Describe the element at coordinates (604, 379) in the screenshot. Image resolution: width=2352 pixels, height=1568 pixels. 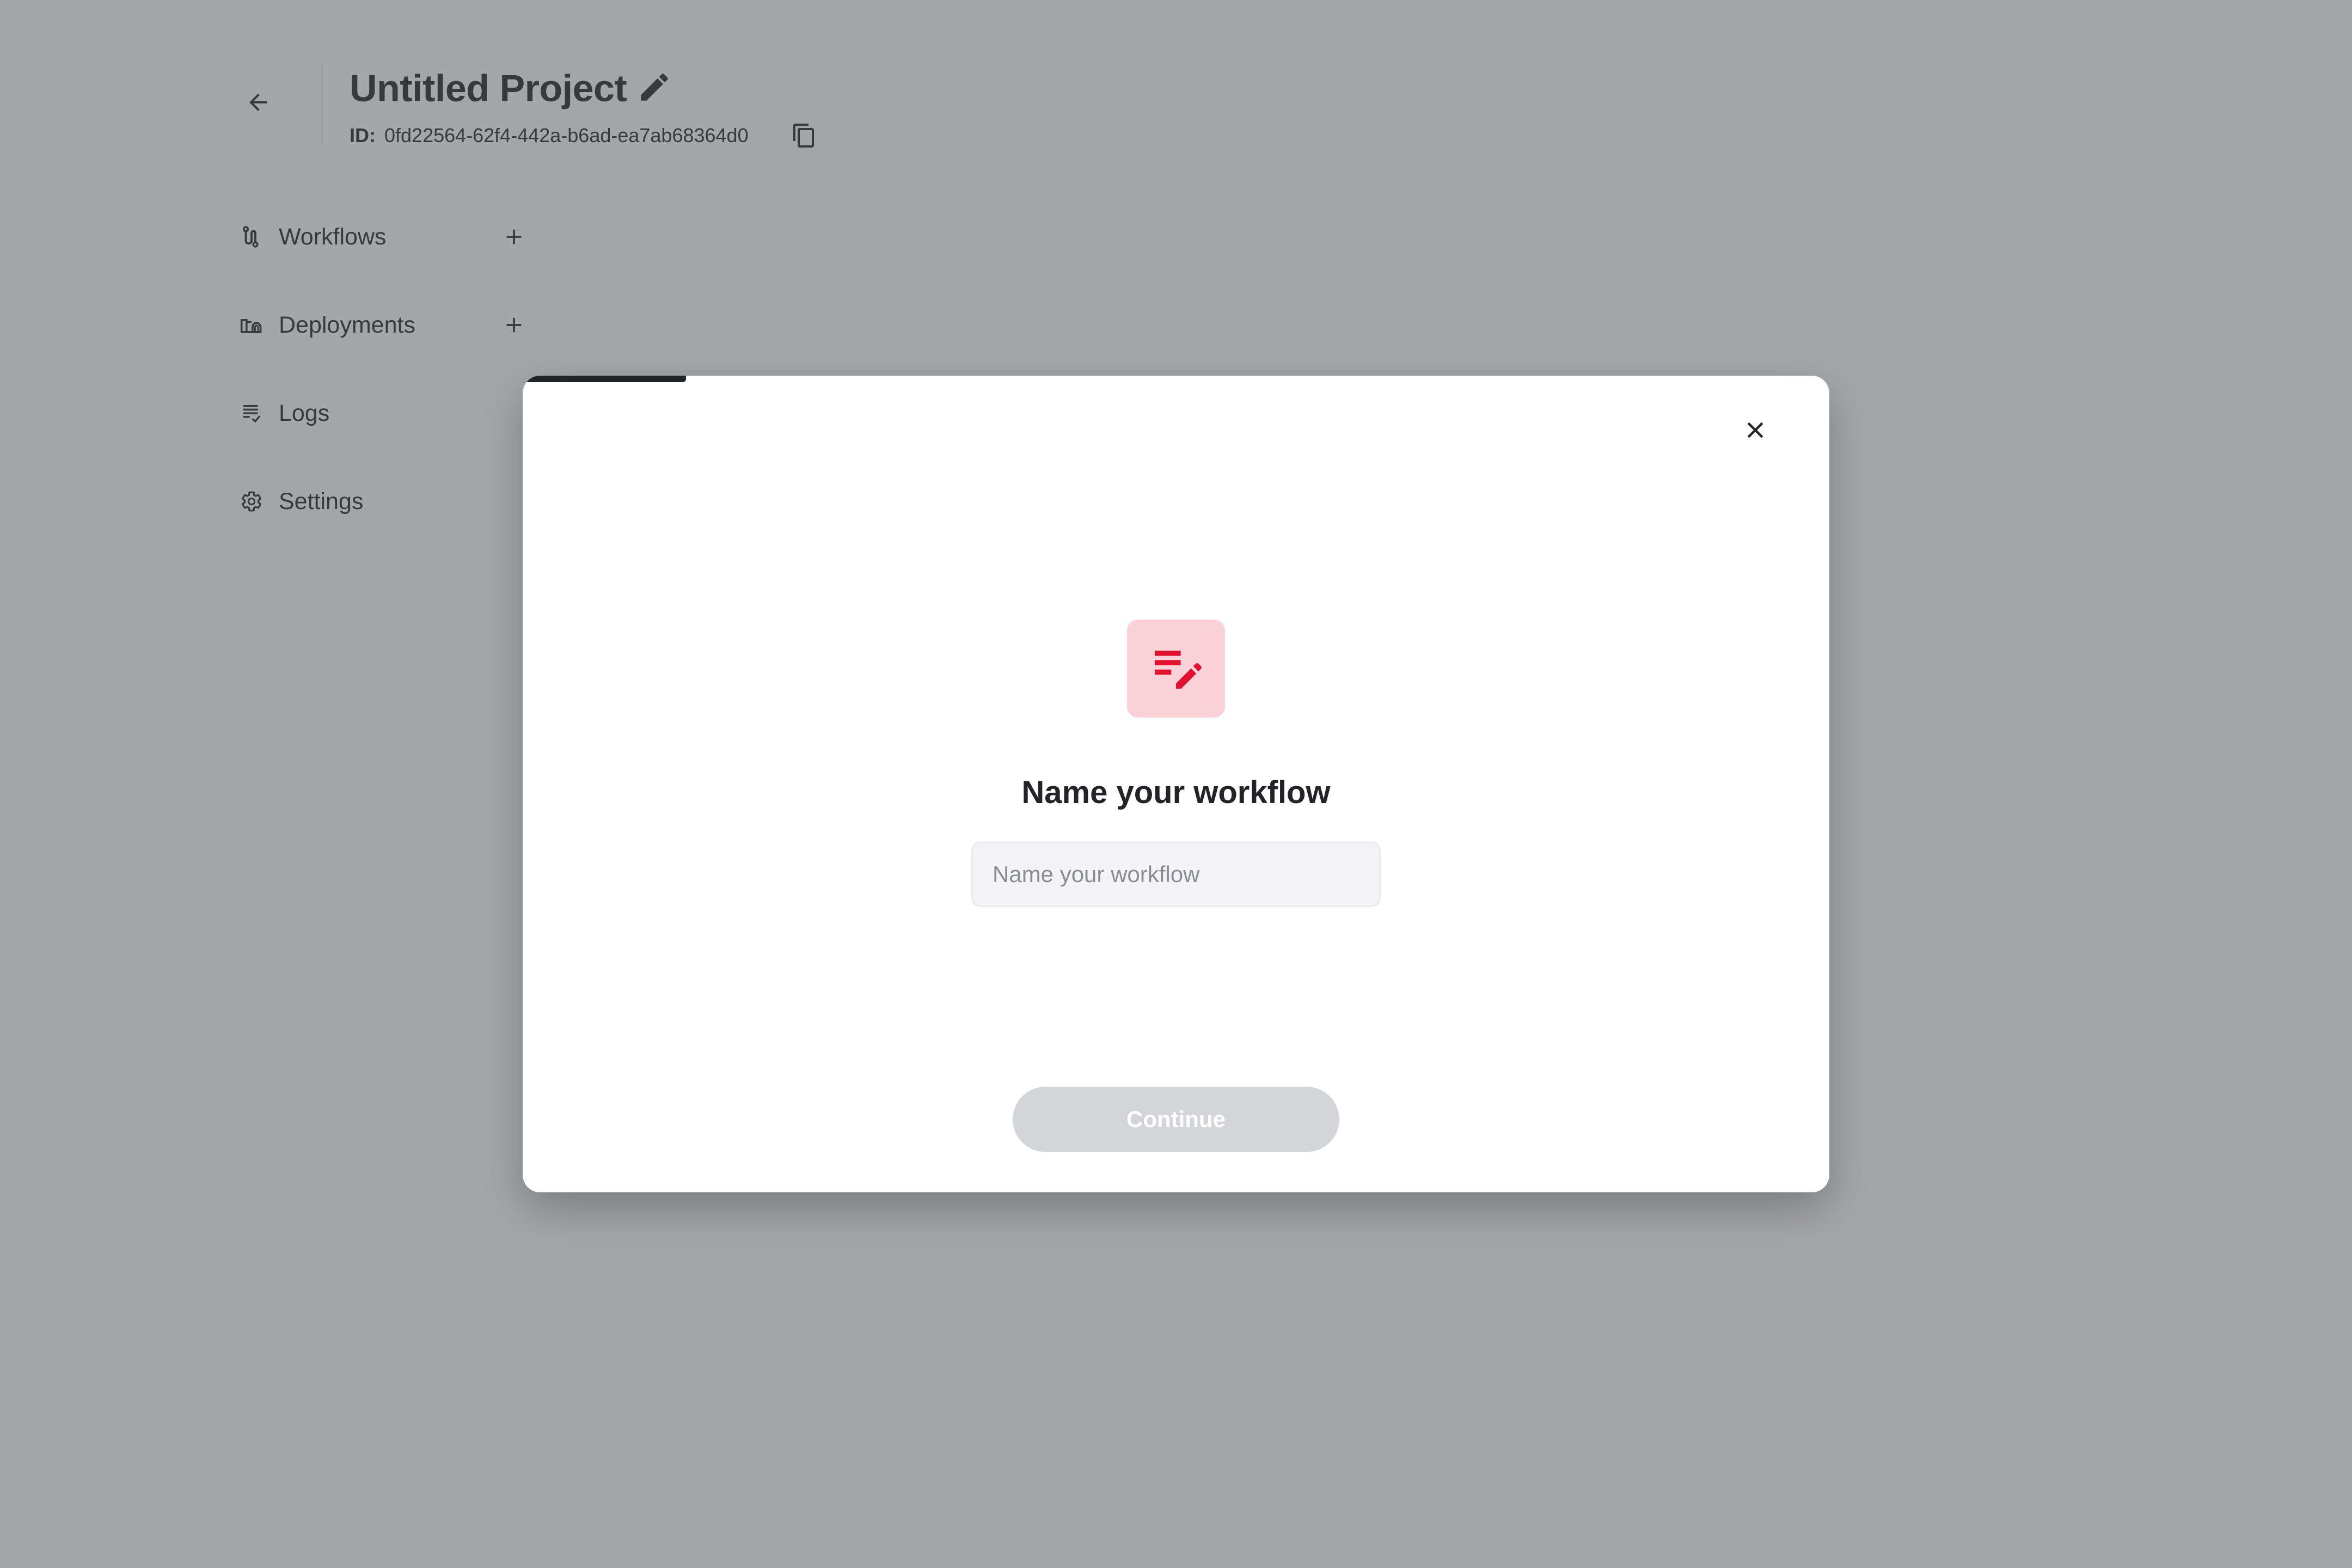
I see `progress-bar-fill` at that location.